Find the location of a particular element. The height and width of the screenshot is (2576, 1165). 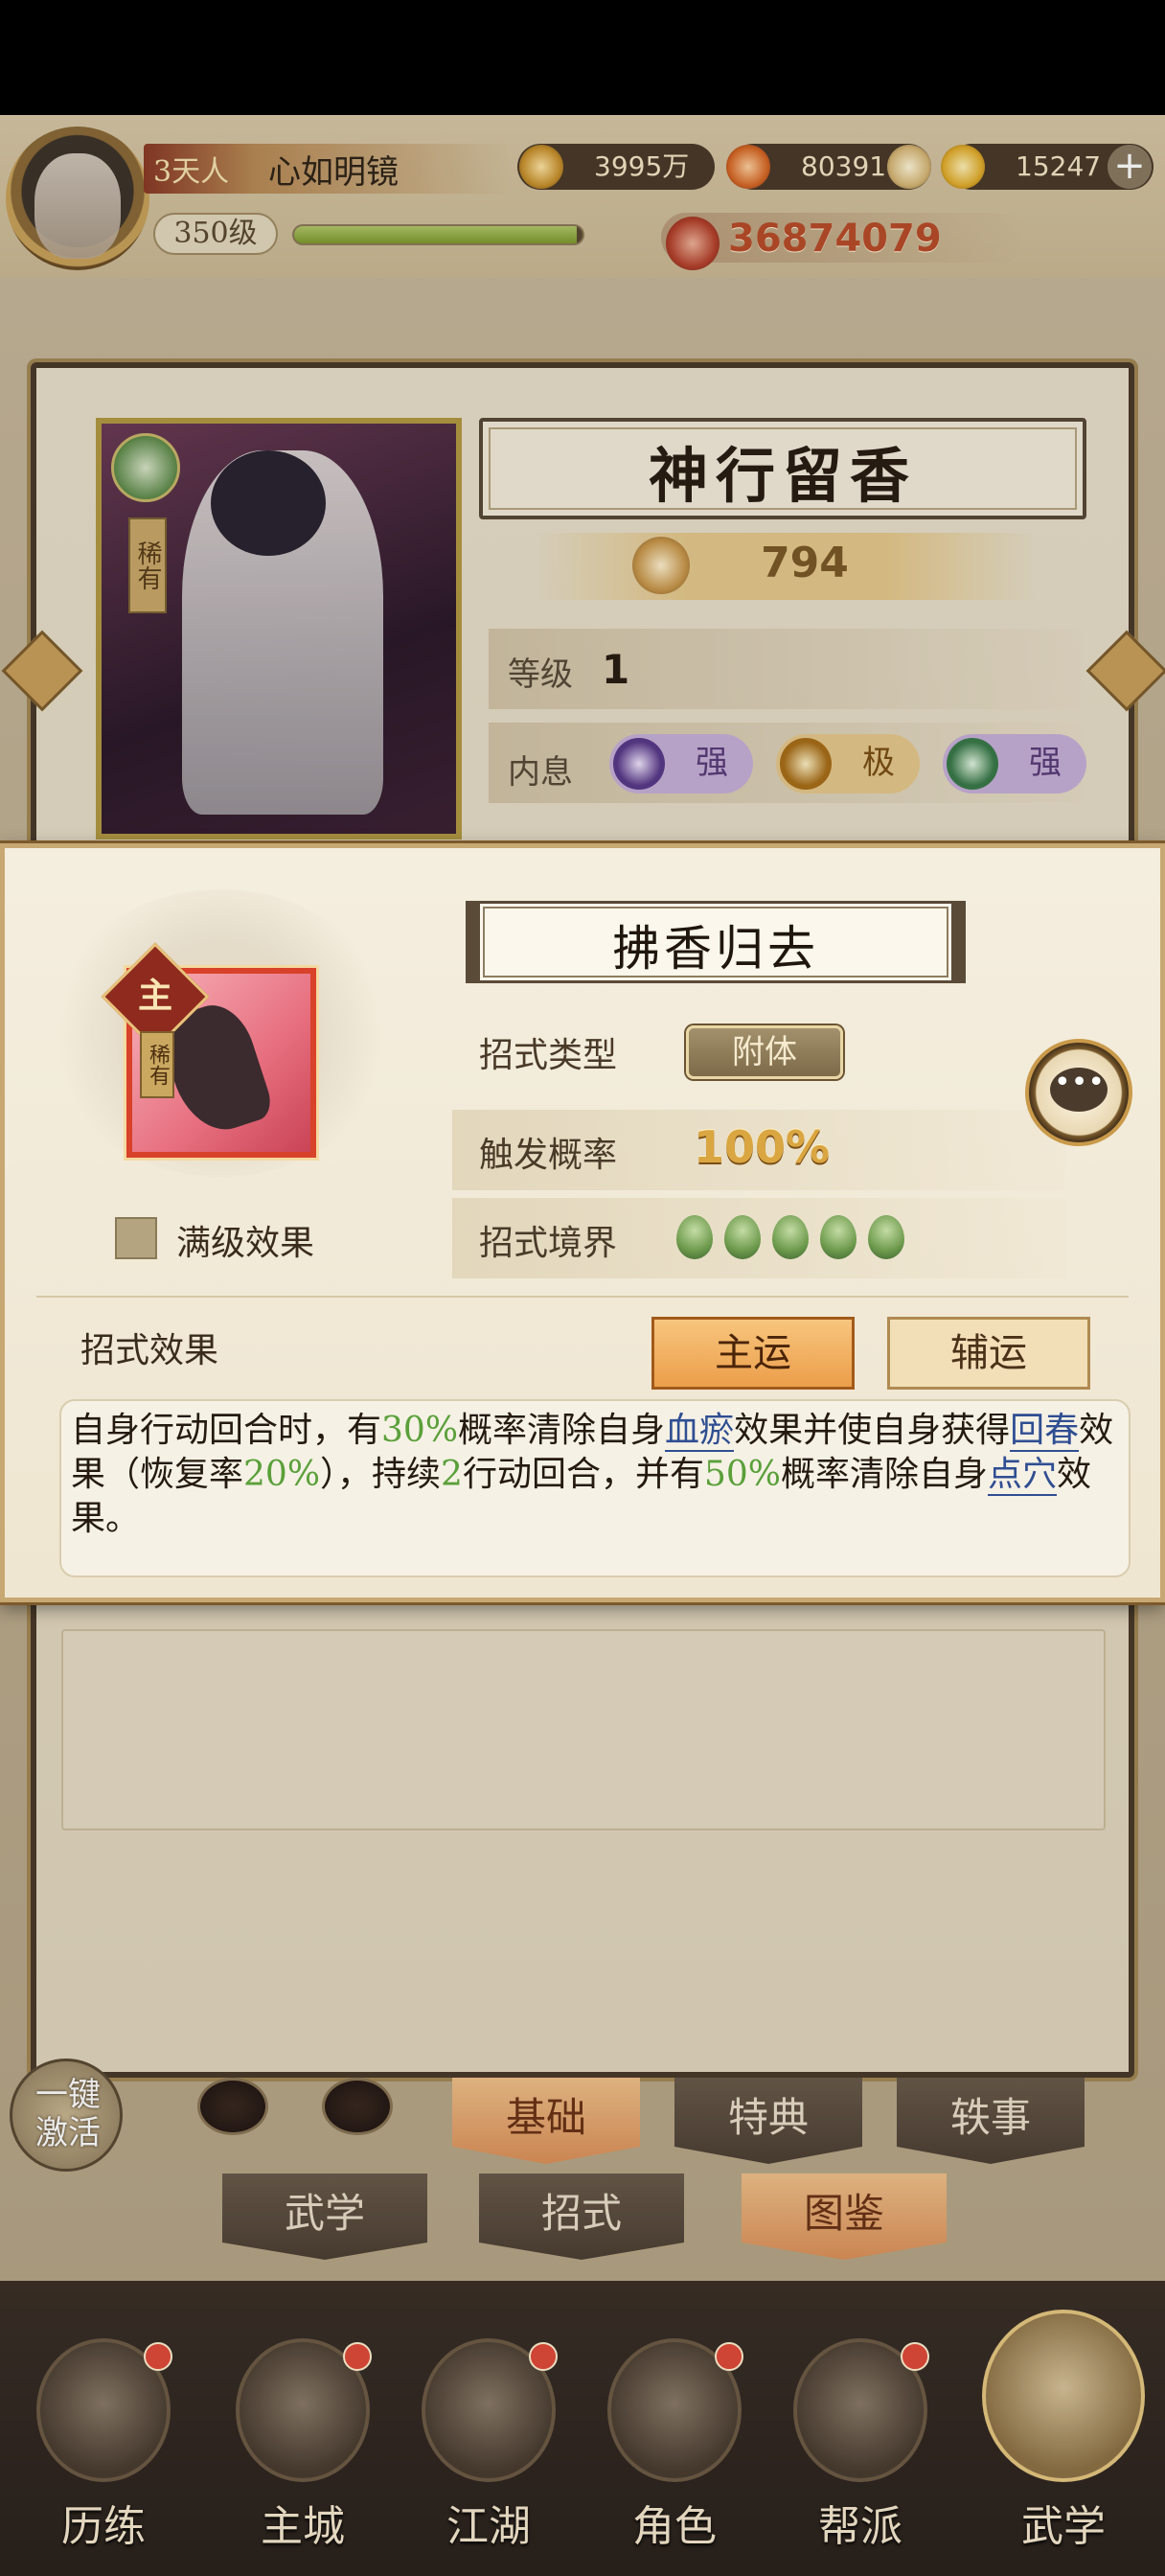

desc-text: 自身行动回合时，有 is located at coordinates (227, 1430).